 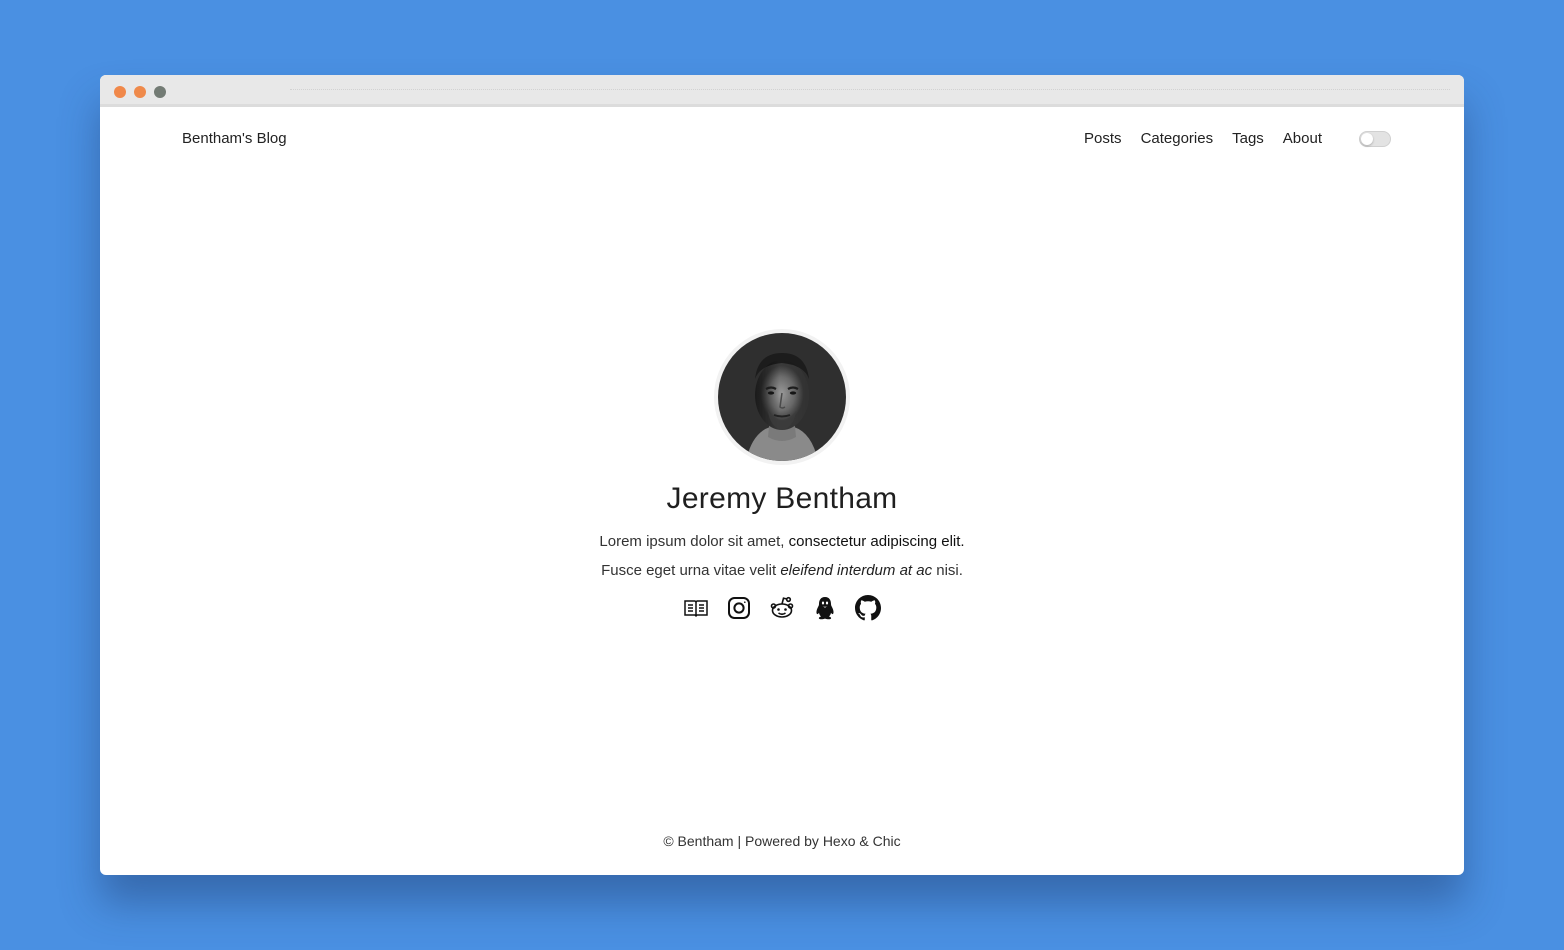 I want to click on nav-menu: Posts Categories Tags About, so click(x=1203, y=138).